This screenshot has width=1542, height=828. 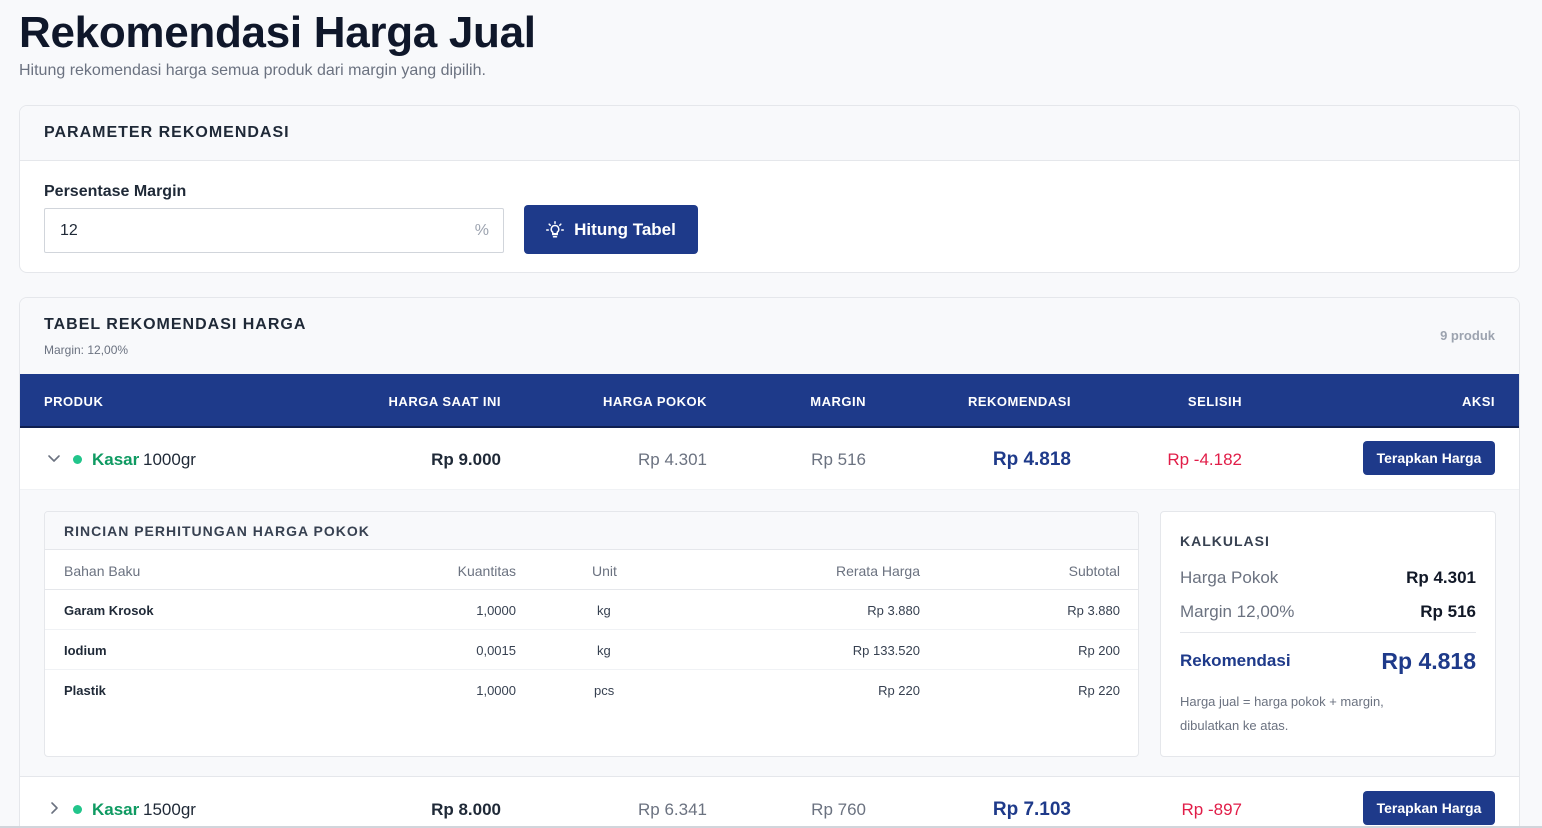 What do you see at coordinates (496, 650) in the screenshot?
I see `material-qty: 0,0015` at bounding box center [496, 650].